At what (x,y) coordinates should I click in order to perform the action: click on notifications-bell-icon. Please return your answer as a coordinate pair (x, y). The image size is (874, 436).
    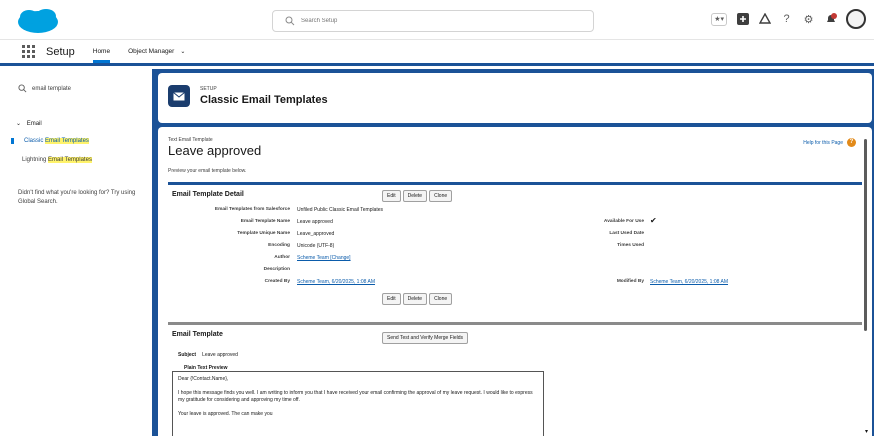
    Looking at the image, I should click on (830, 19).